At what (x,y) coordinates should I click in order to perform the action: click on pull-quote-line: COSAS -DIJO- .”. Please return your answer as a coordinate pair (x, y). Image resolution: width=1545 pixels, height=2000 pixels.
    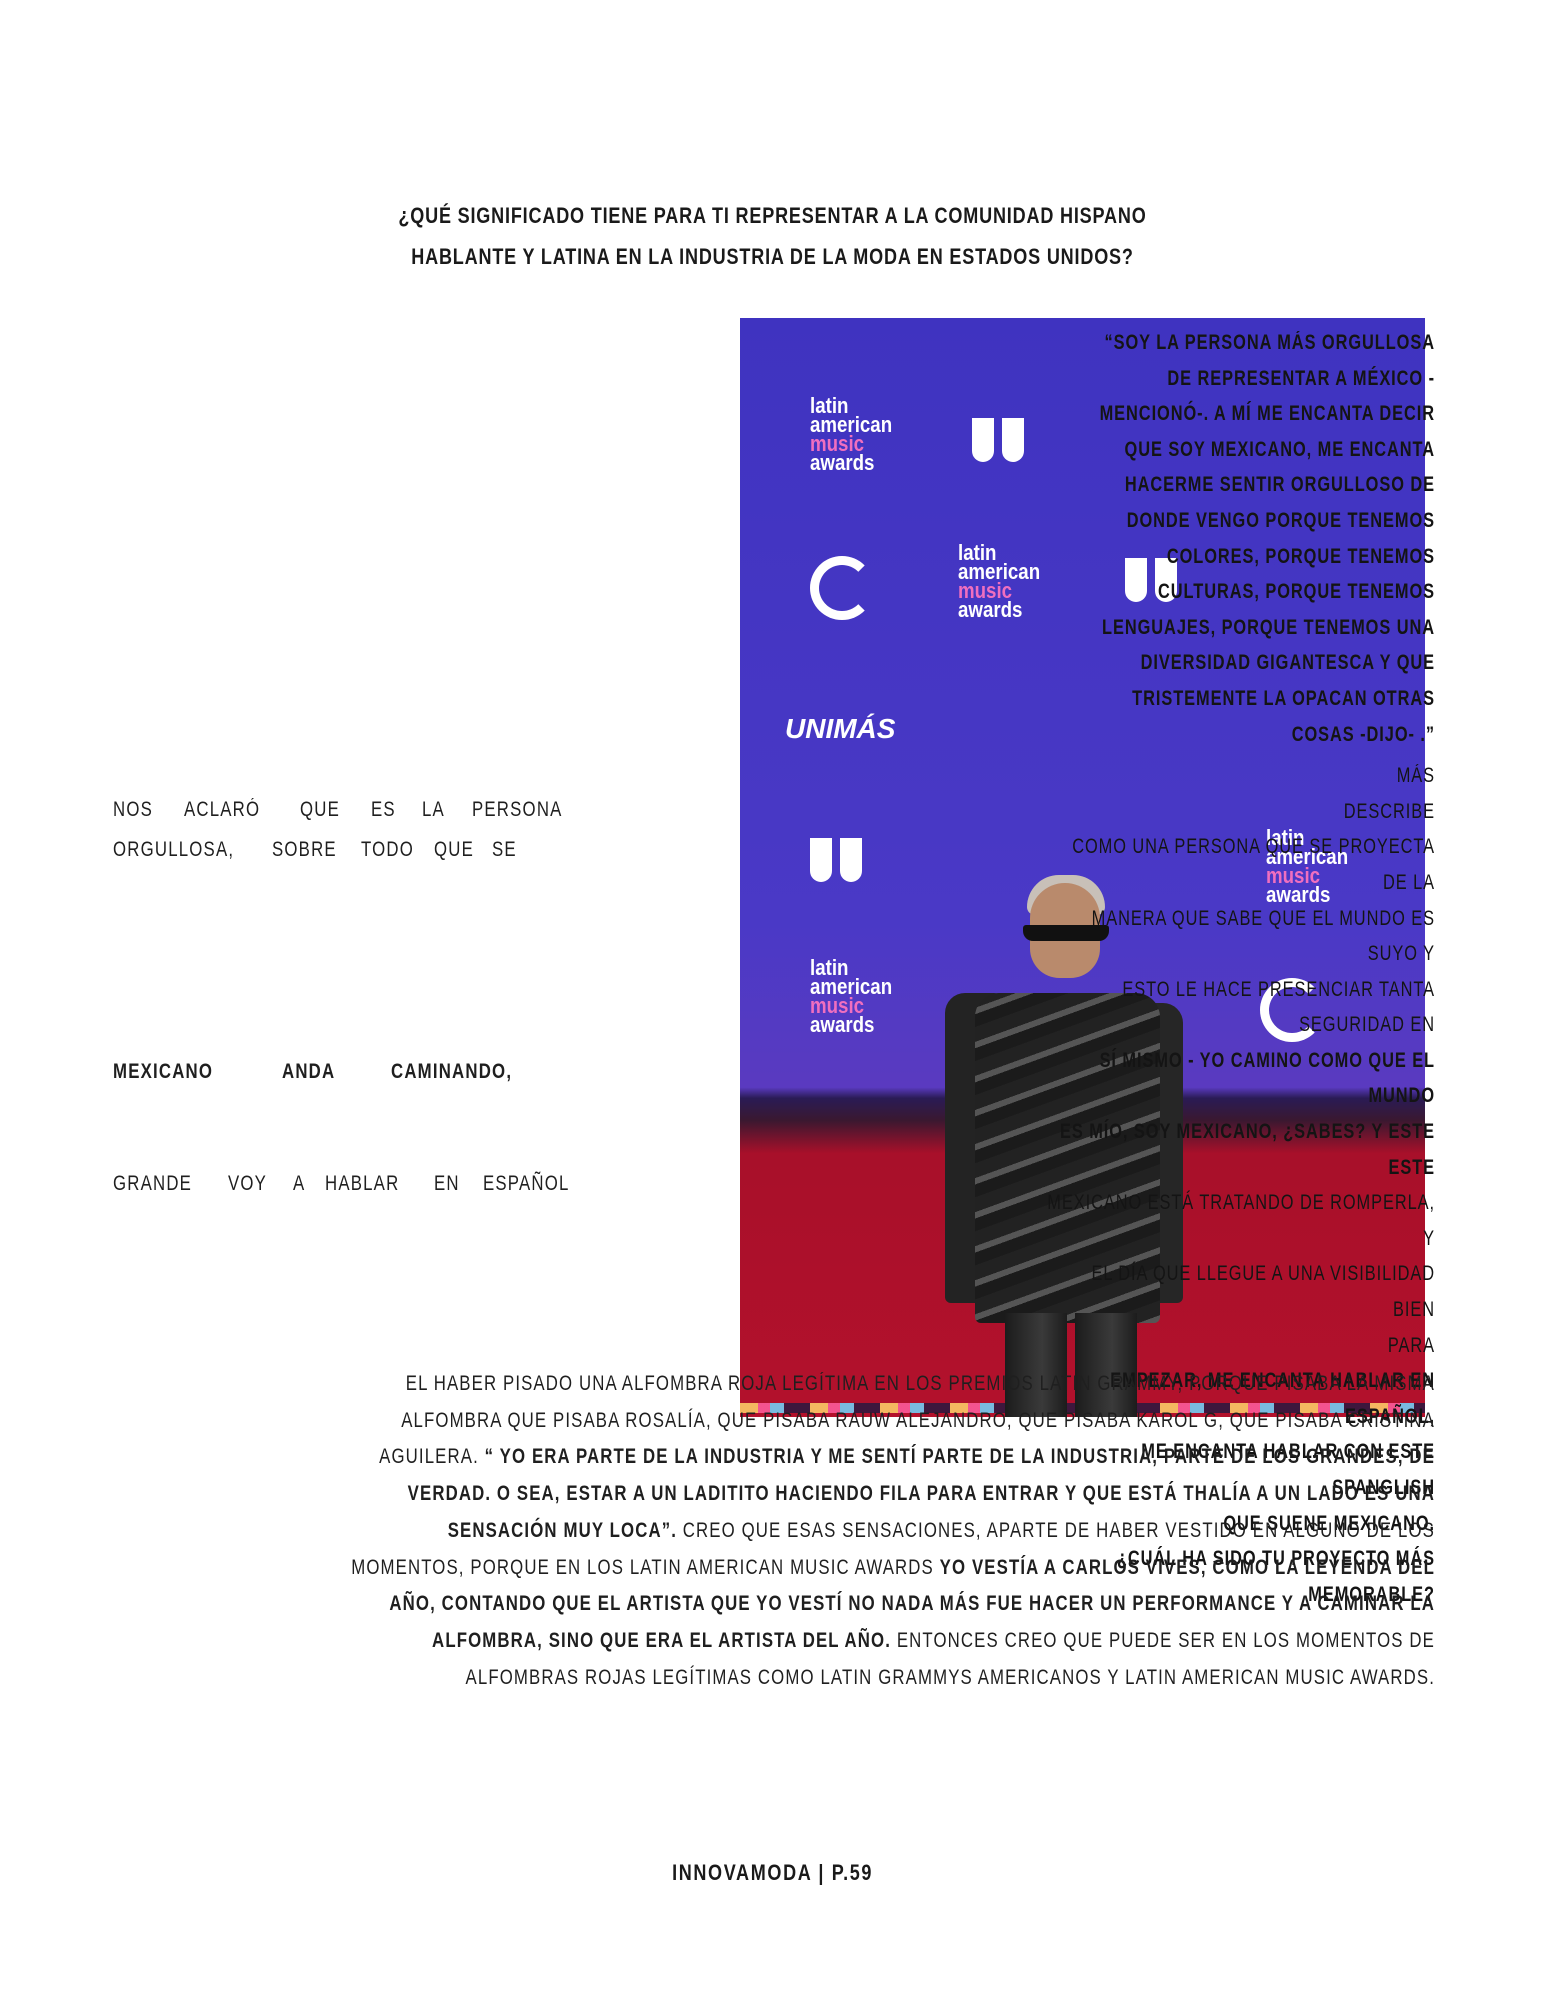
    Looking at the image, I should click on (1363, 734).